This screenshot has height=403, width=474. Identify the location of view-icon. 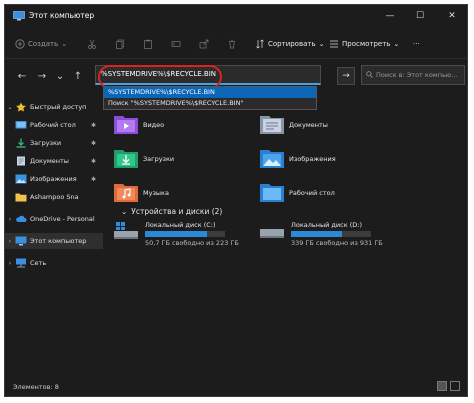
(334, 44).